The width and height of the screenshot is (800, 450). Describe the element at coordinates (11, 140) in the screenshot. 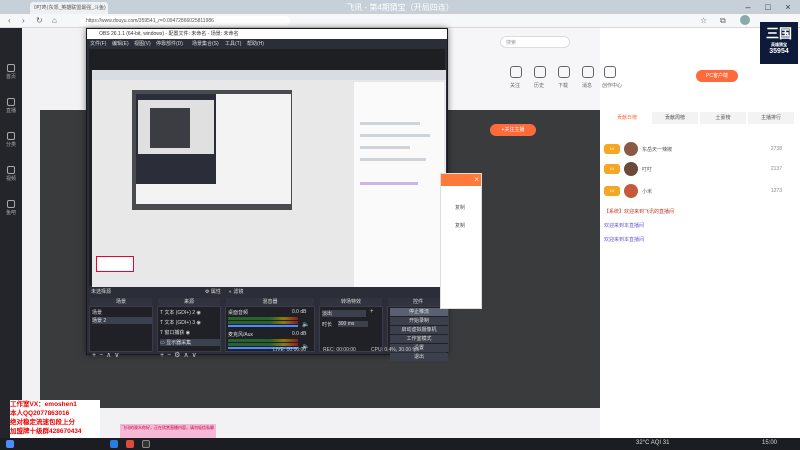

I see `sidebar-item-category: 分类` at that location.